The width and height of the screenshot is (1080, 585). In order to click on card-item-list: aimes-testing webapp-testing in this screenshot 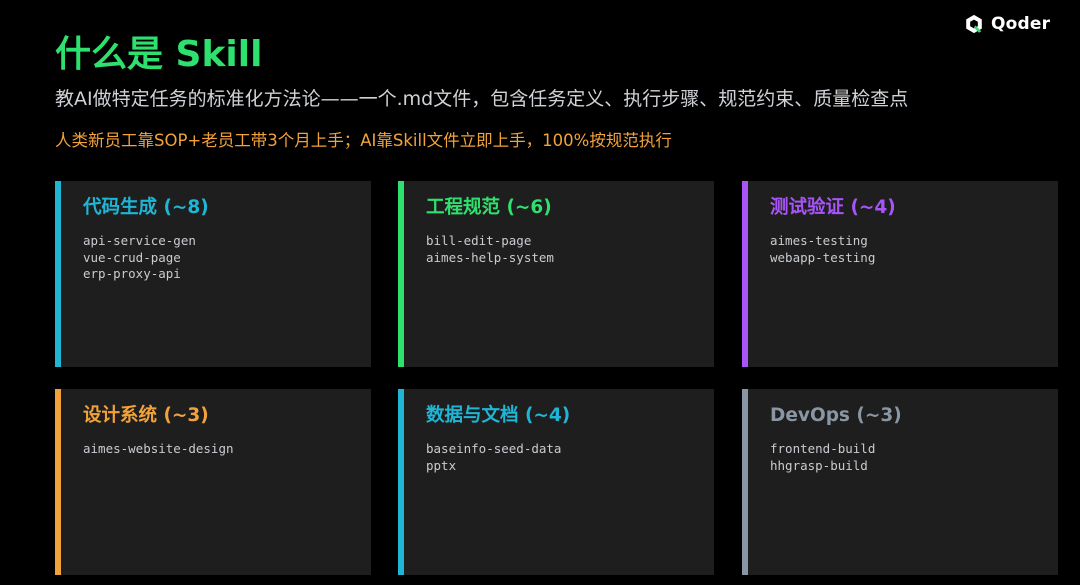, I will do `click(822, 249)`.